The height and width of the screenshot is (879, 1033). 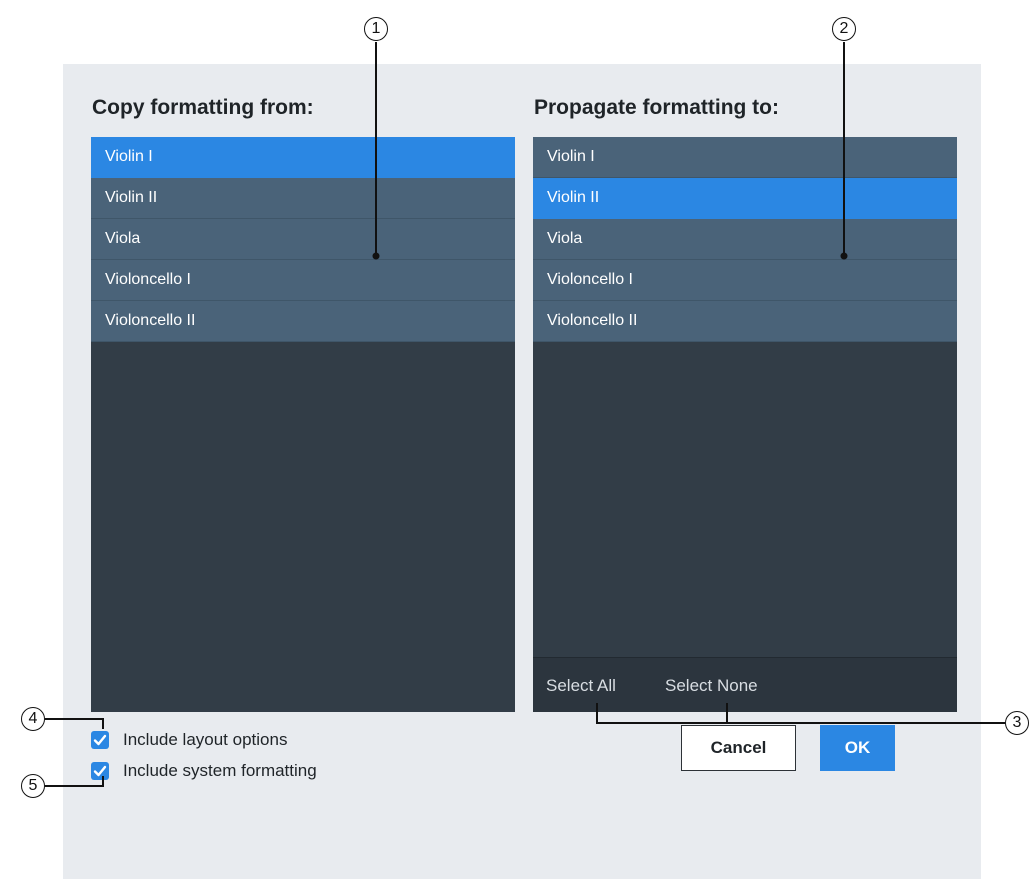 I want to click on callout-2-dot, so click(x=844, y=256).